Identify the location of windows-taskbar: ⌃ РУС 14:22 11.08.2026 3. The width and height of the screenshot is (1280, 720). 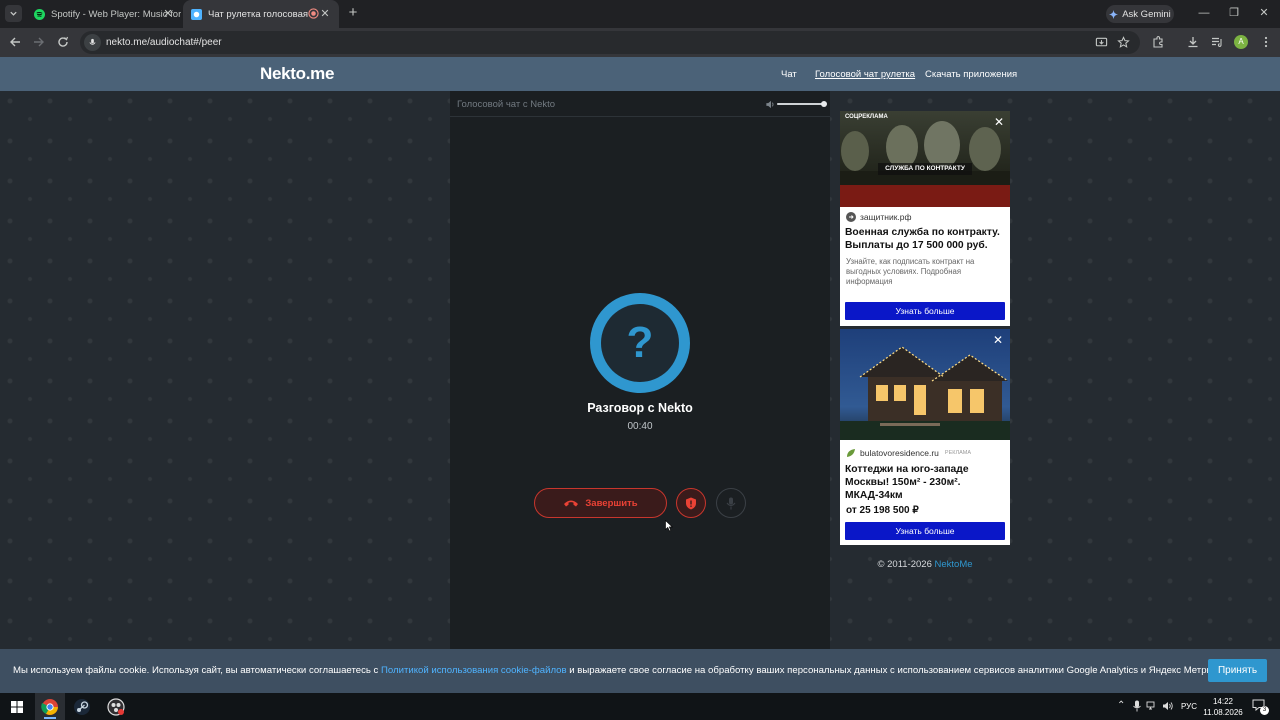
(640, 706).